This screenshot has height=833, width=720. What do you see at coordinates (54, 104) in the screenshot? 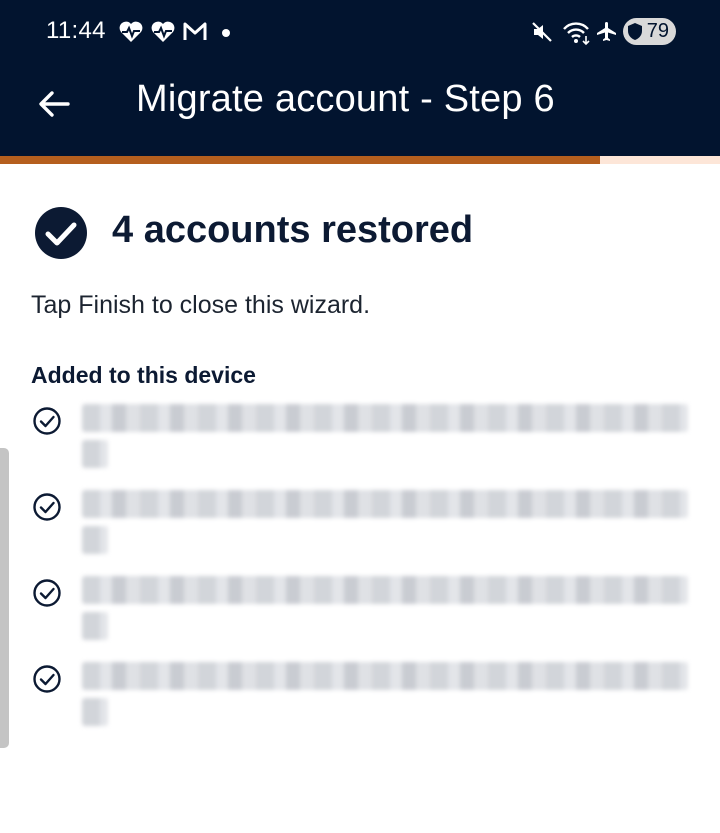
I see `arrow-left-icon` at bounding box center [54, 104].